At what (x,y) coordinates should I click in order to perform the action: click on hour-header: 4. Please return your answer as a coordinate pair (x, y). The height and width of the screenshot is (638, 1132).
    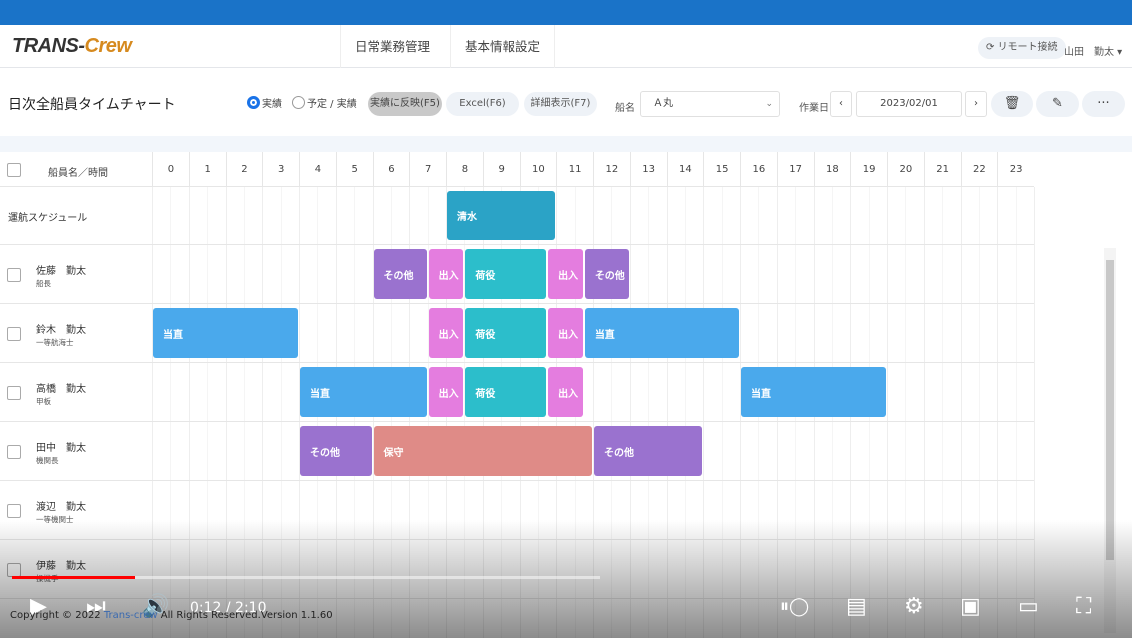
    Looking at the image, I should click on (317, 169).